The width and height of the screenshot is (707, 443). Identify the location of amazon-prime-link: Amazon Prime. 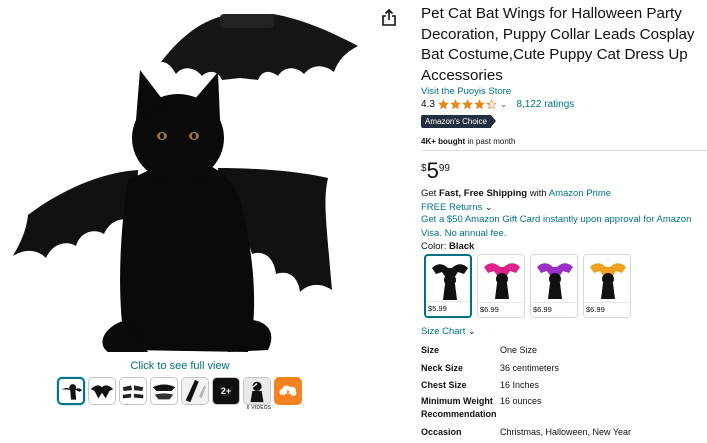
(580, 193).